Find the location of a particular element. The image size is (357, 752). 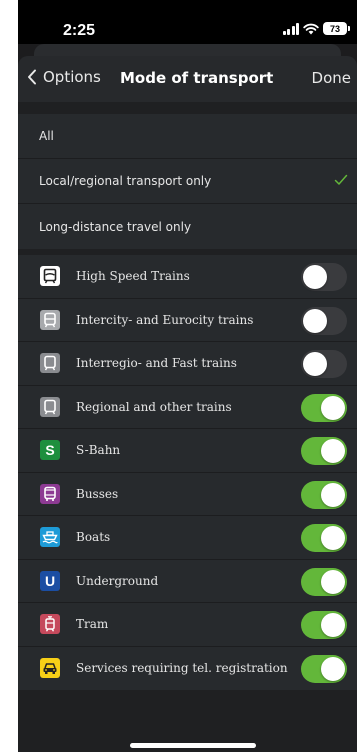

transport-row-high-speed-trains: High Speed Trains is located at coordinates (187, 277).